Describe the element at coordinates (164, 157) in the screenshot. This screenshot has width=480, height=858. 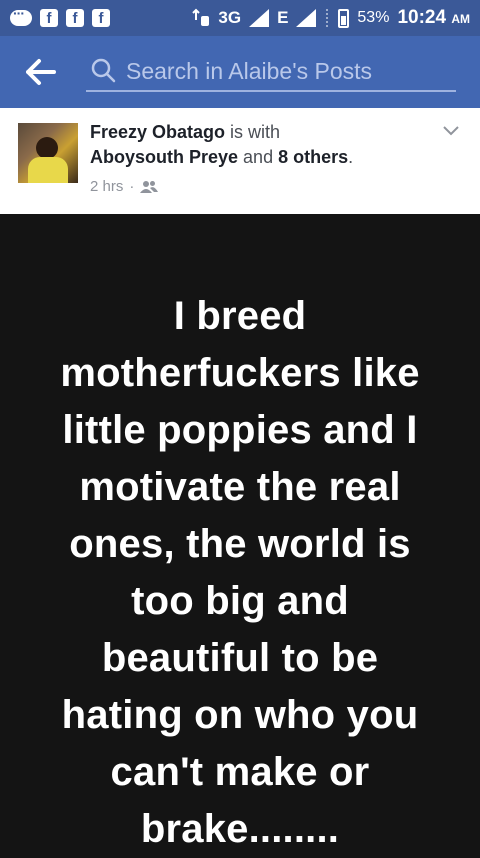
I see `tagged-user: Aboysouth Preye` at that location.